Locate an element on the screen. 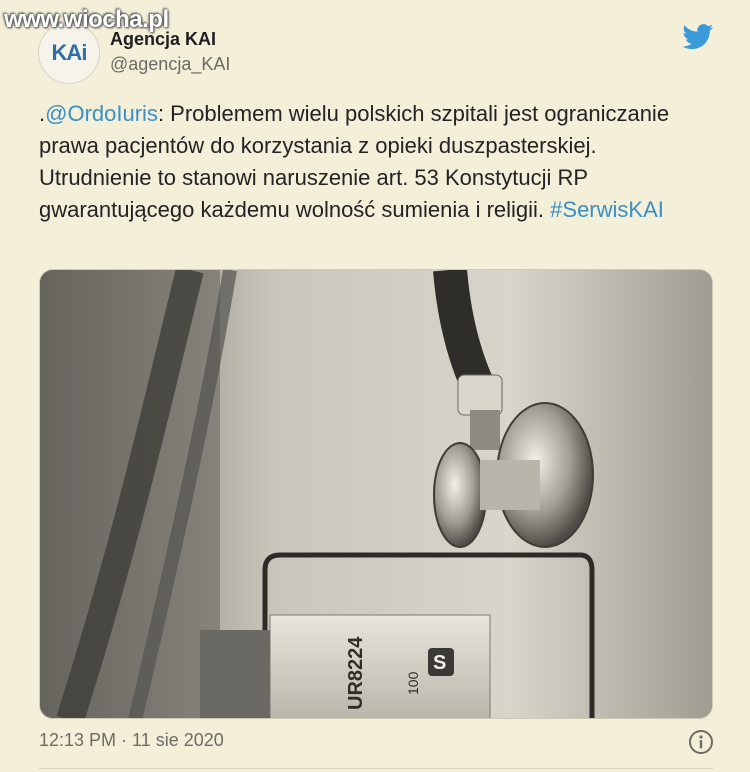 The width and height of the screenshot is (750, 772). hashtag-link: #SerwisKAI is located at coordinates (607, 209).